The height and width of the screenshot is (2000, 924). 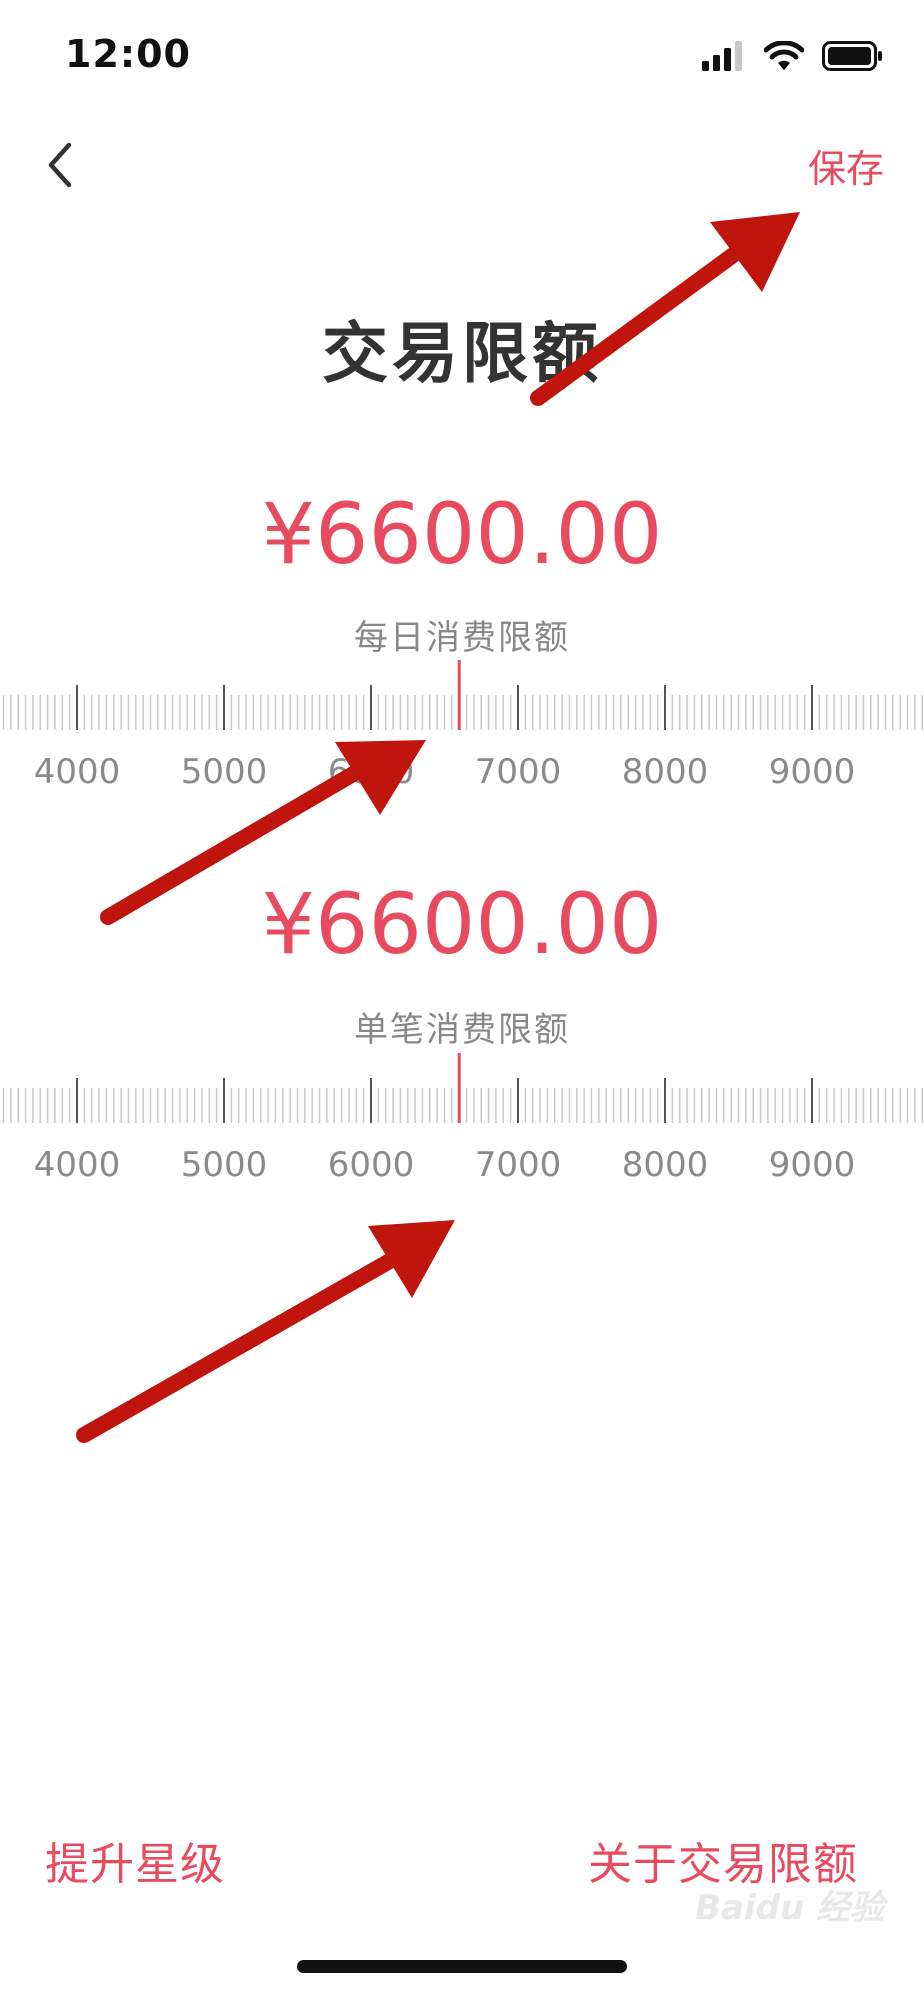 I want to click on status-time: 12:00, so click(x=128, y=54).